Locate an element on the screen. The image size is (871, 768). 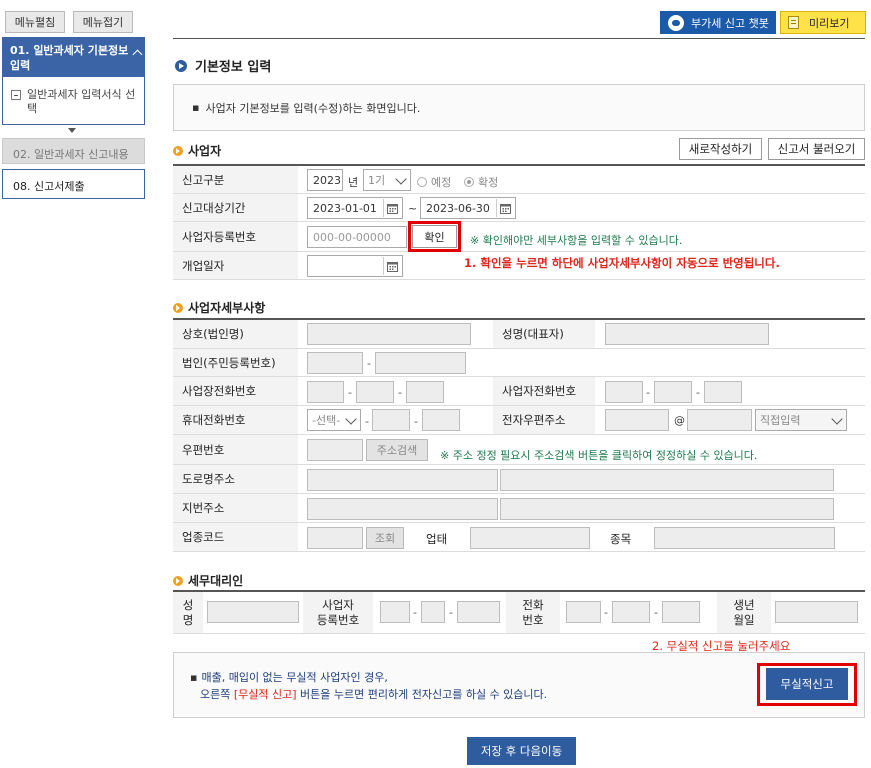
agent-birth-input is located at coordinates (816, 612).